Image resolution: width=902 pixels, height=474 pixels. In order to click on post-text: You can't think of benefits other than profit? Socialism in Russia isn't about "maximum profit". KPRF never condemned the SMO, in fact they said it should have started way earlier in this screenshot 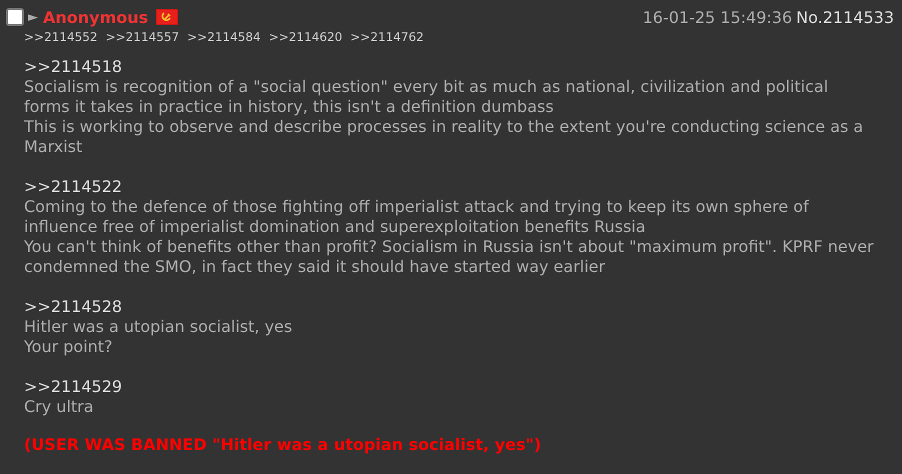, I will do `click(449, 257)`.